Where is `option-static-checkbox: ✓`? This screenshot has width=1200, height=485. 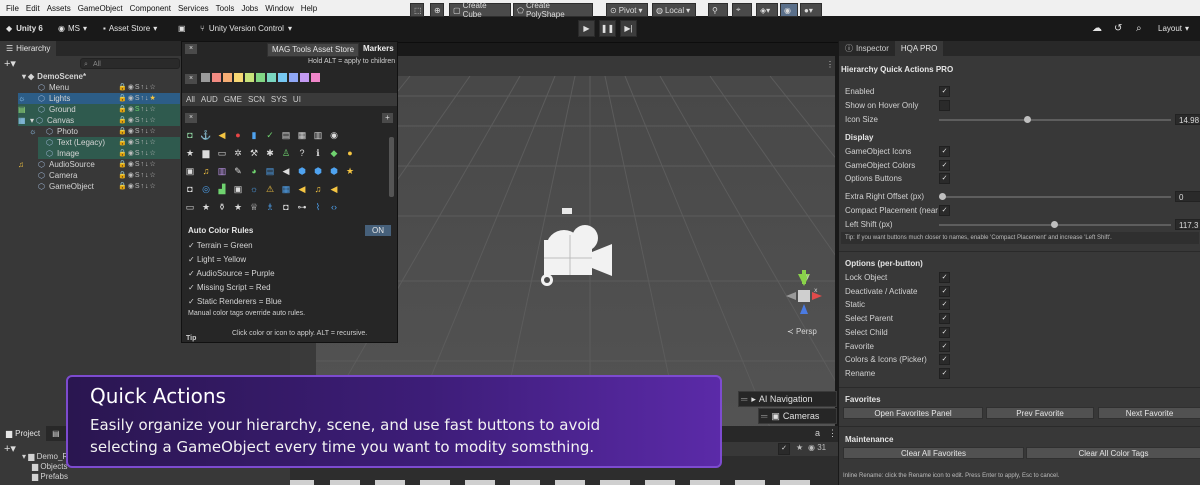 option-static-checkbox: ✓ is located at coordinates (944, 304).